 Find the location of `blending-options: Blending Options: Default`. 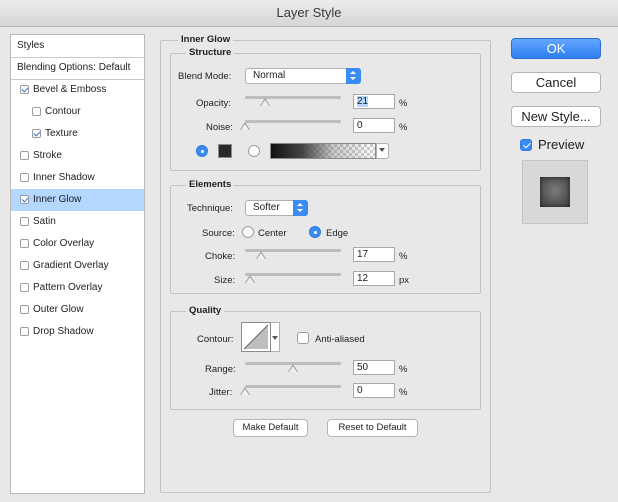

blending-options: Blending Options: Default is located at coordinates (77, 68).